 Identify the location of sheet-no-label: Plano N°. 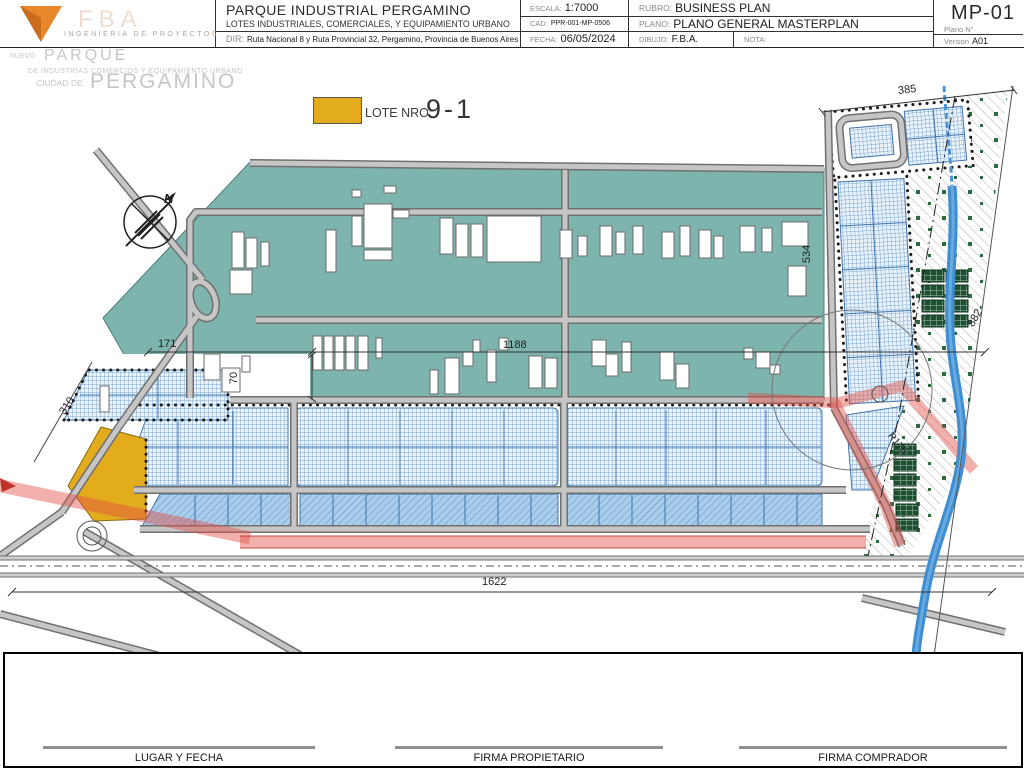
(959, 29).